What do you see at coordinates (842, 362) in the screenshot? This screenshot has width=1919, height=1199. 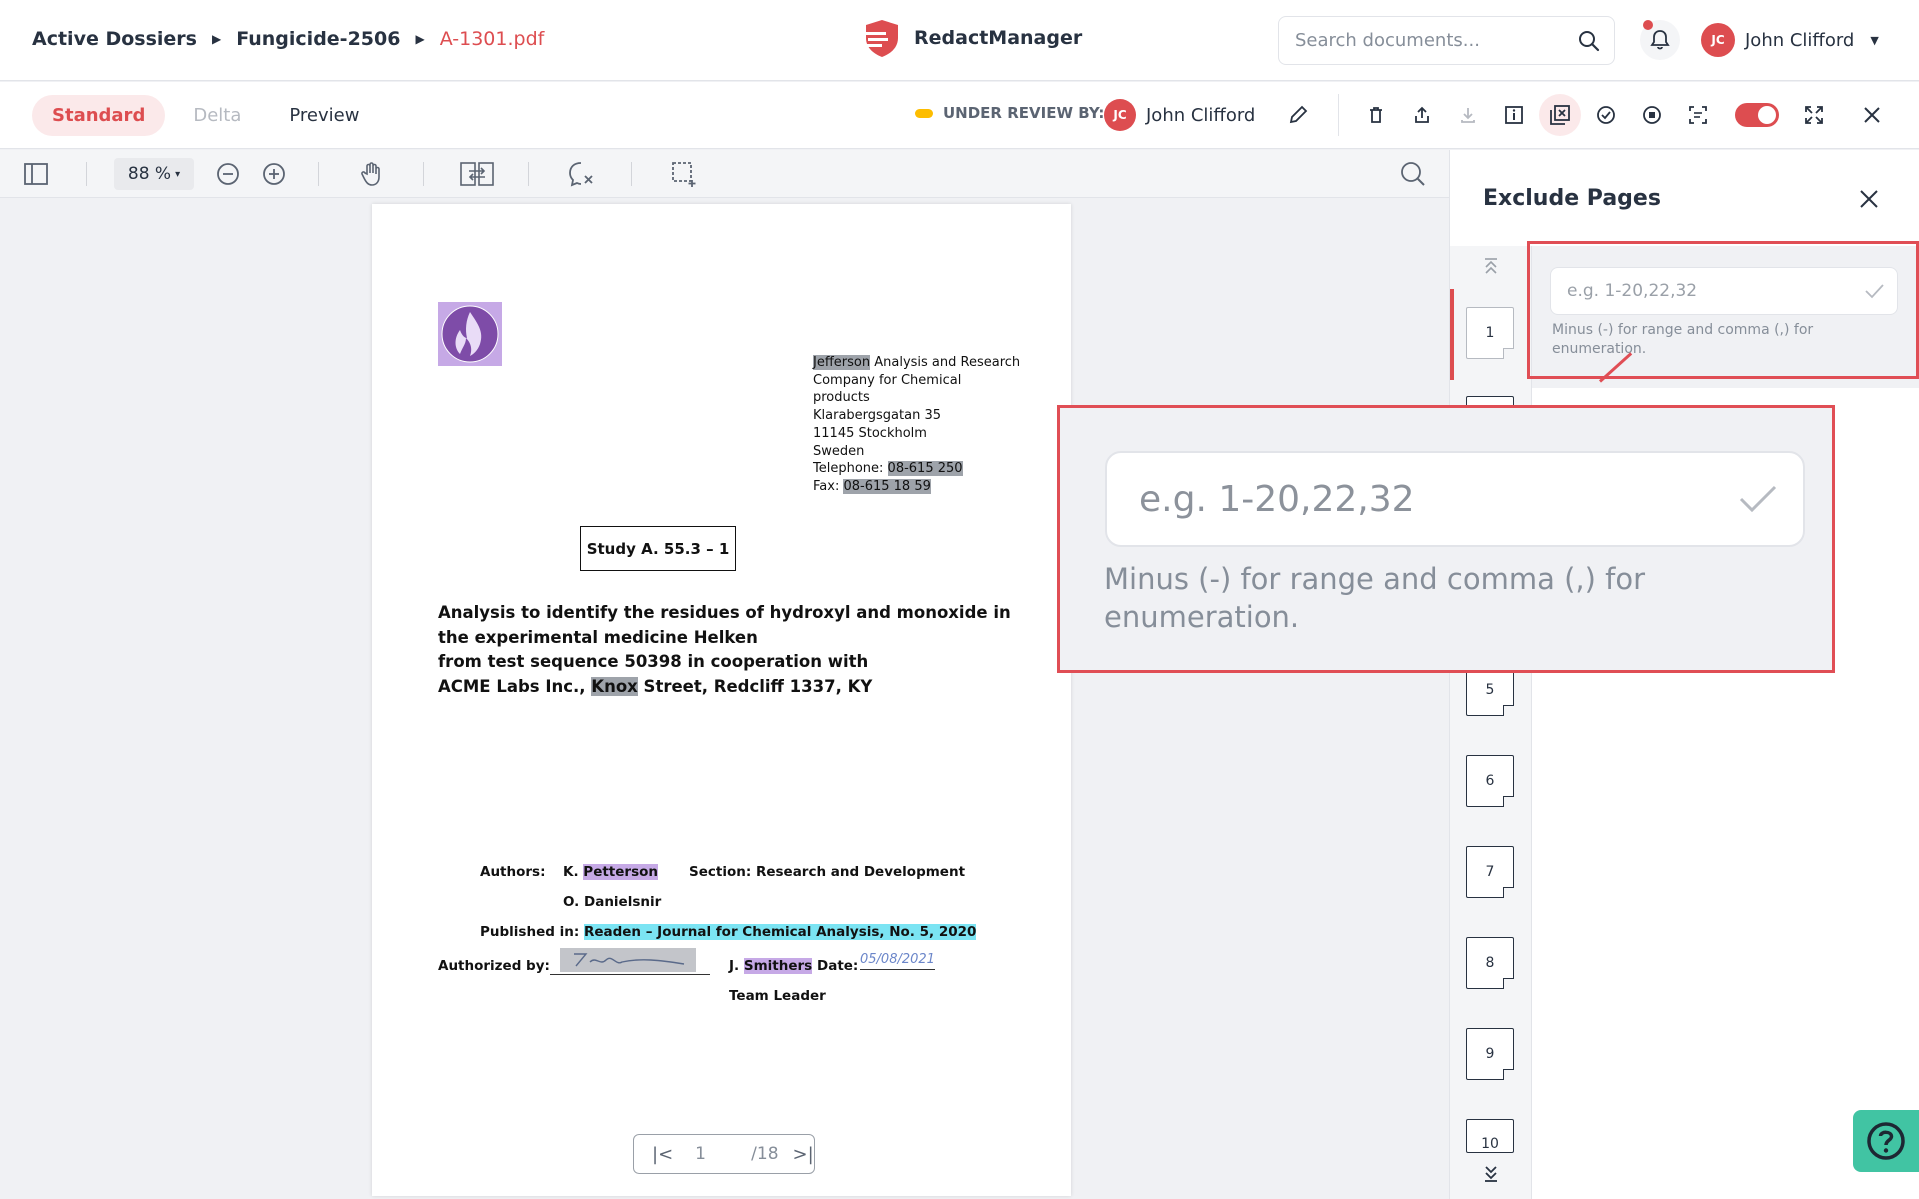 I see `redacted-company-name: Jefferson` at bounding box center [842, 362].